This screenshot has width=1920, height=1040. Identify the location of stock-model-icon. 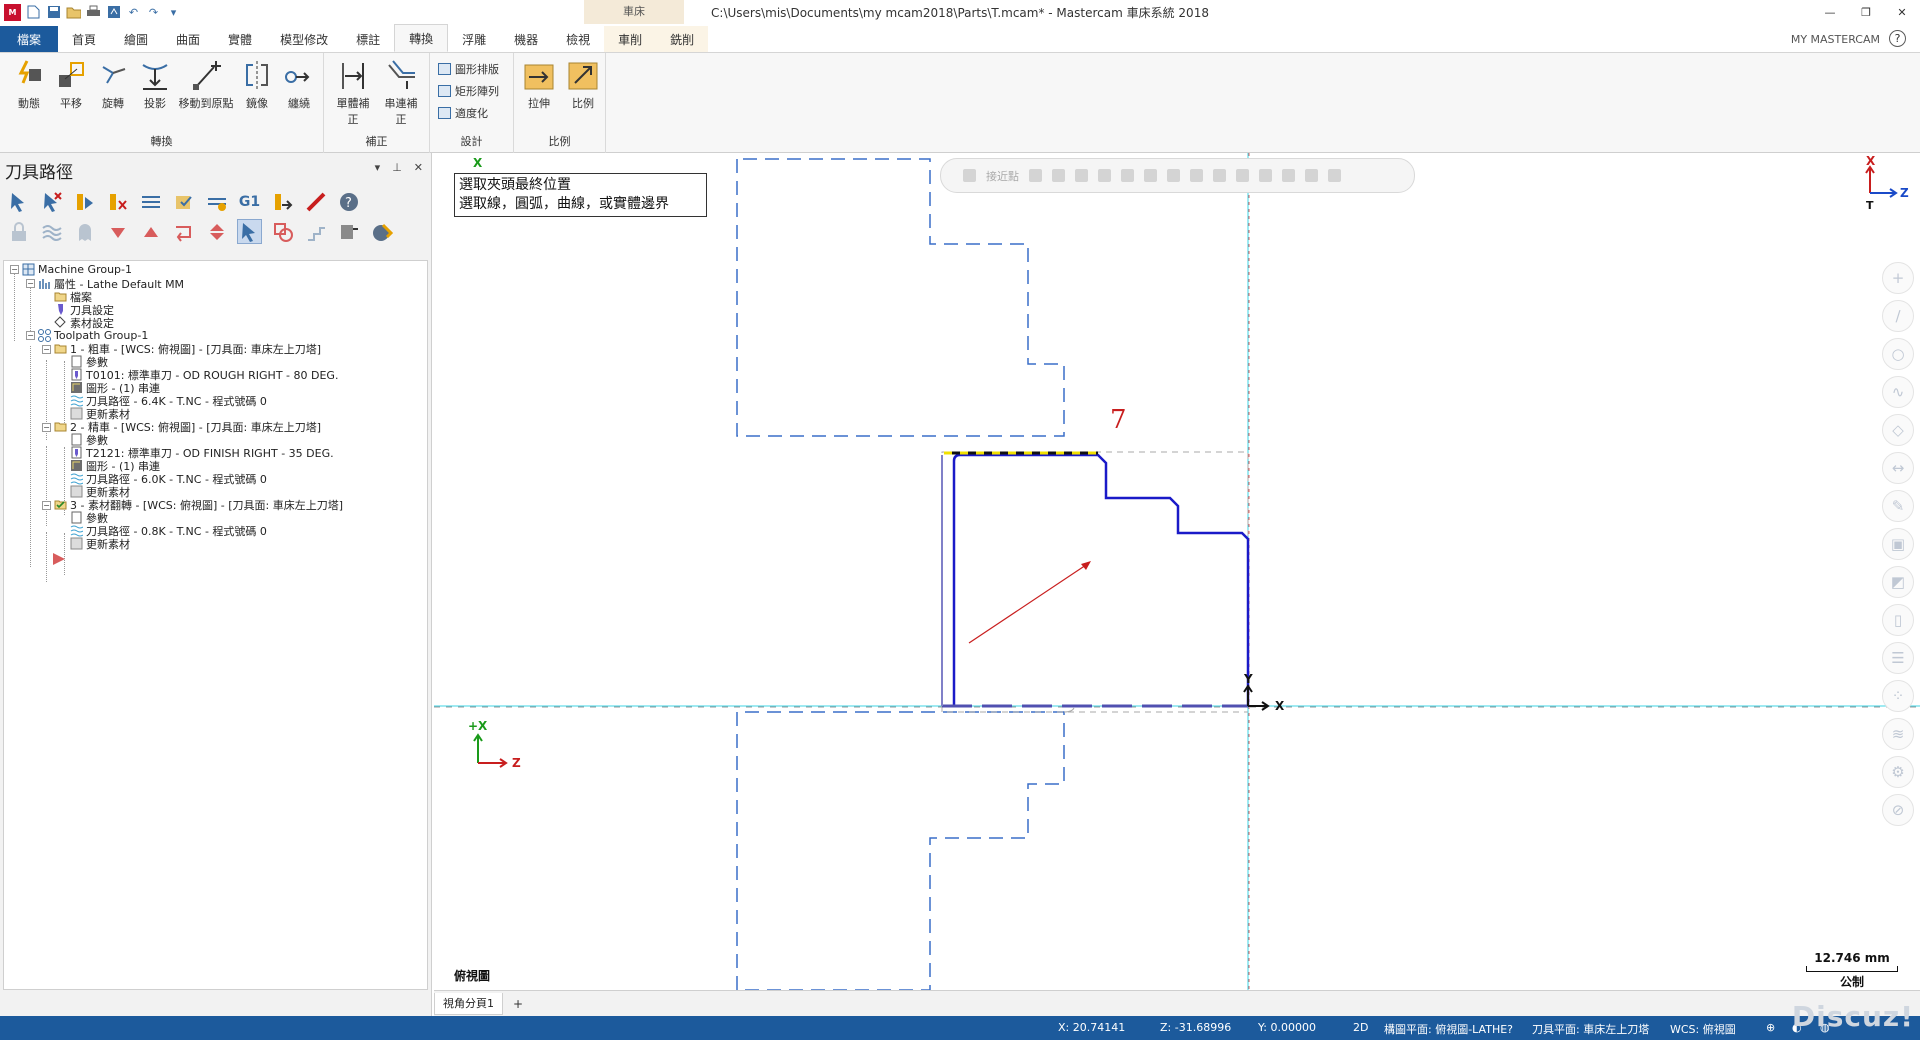
(282, 231).